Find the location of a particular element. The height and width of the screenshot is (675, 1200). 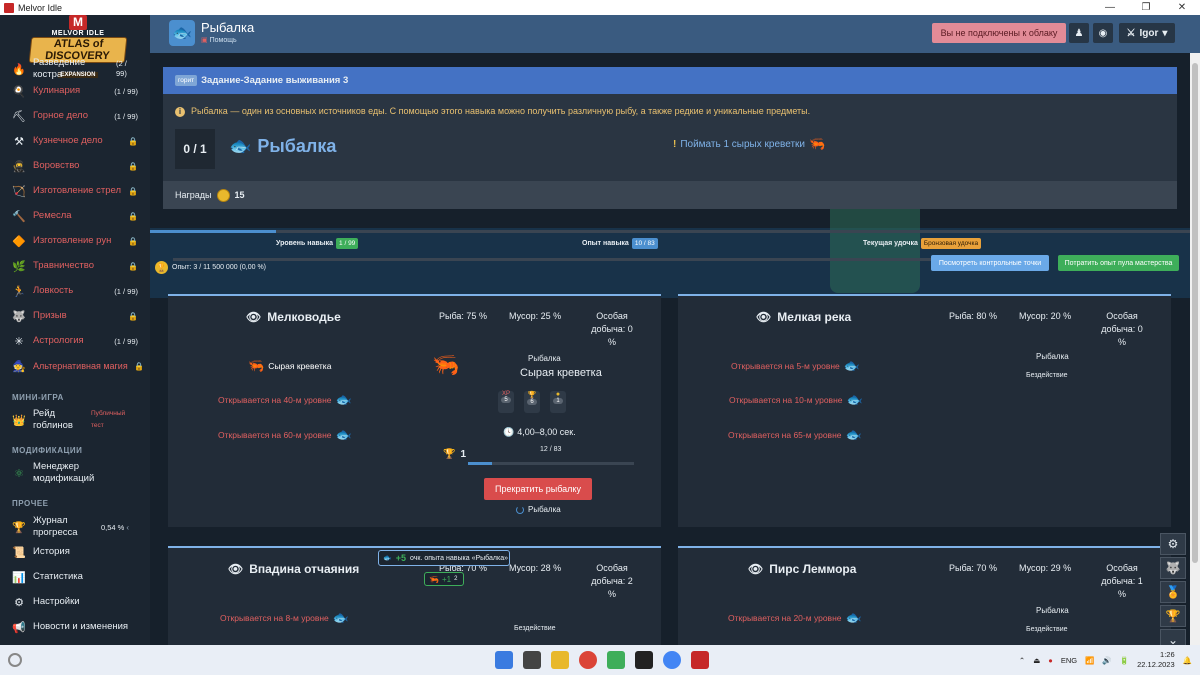

mastery-progress-bar is located at coordinates (551, 463).